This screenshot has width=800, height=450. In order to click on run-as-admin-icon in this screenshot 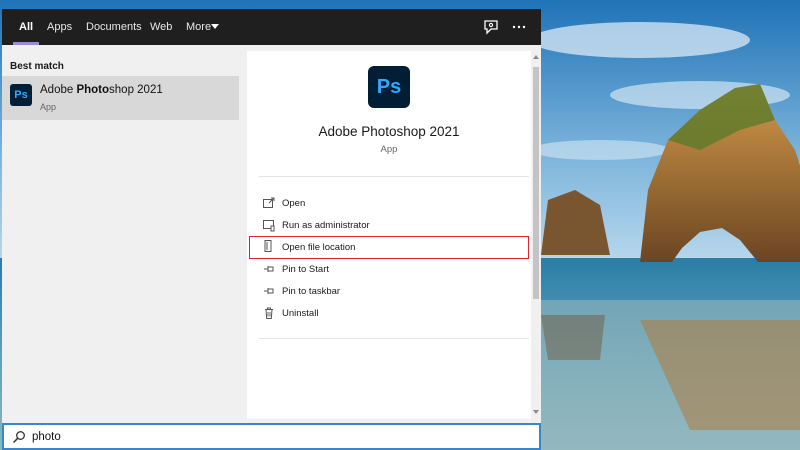, I will do `click(269, 226)`.